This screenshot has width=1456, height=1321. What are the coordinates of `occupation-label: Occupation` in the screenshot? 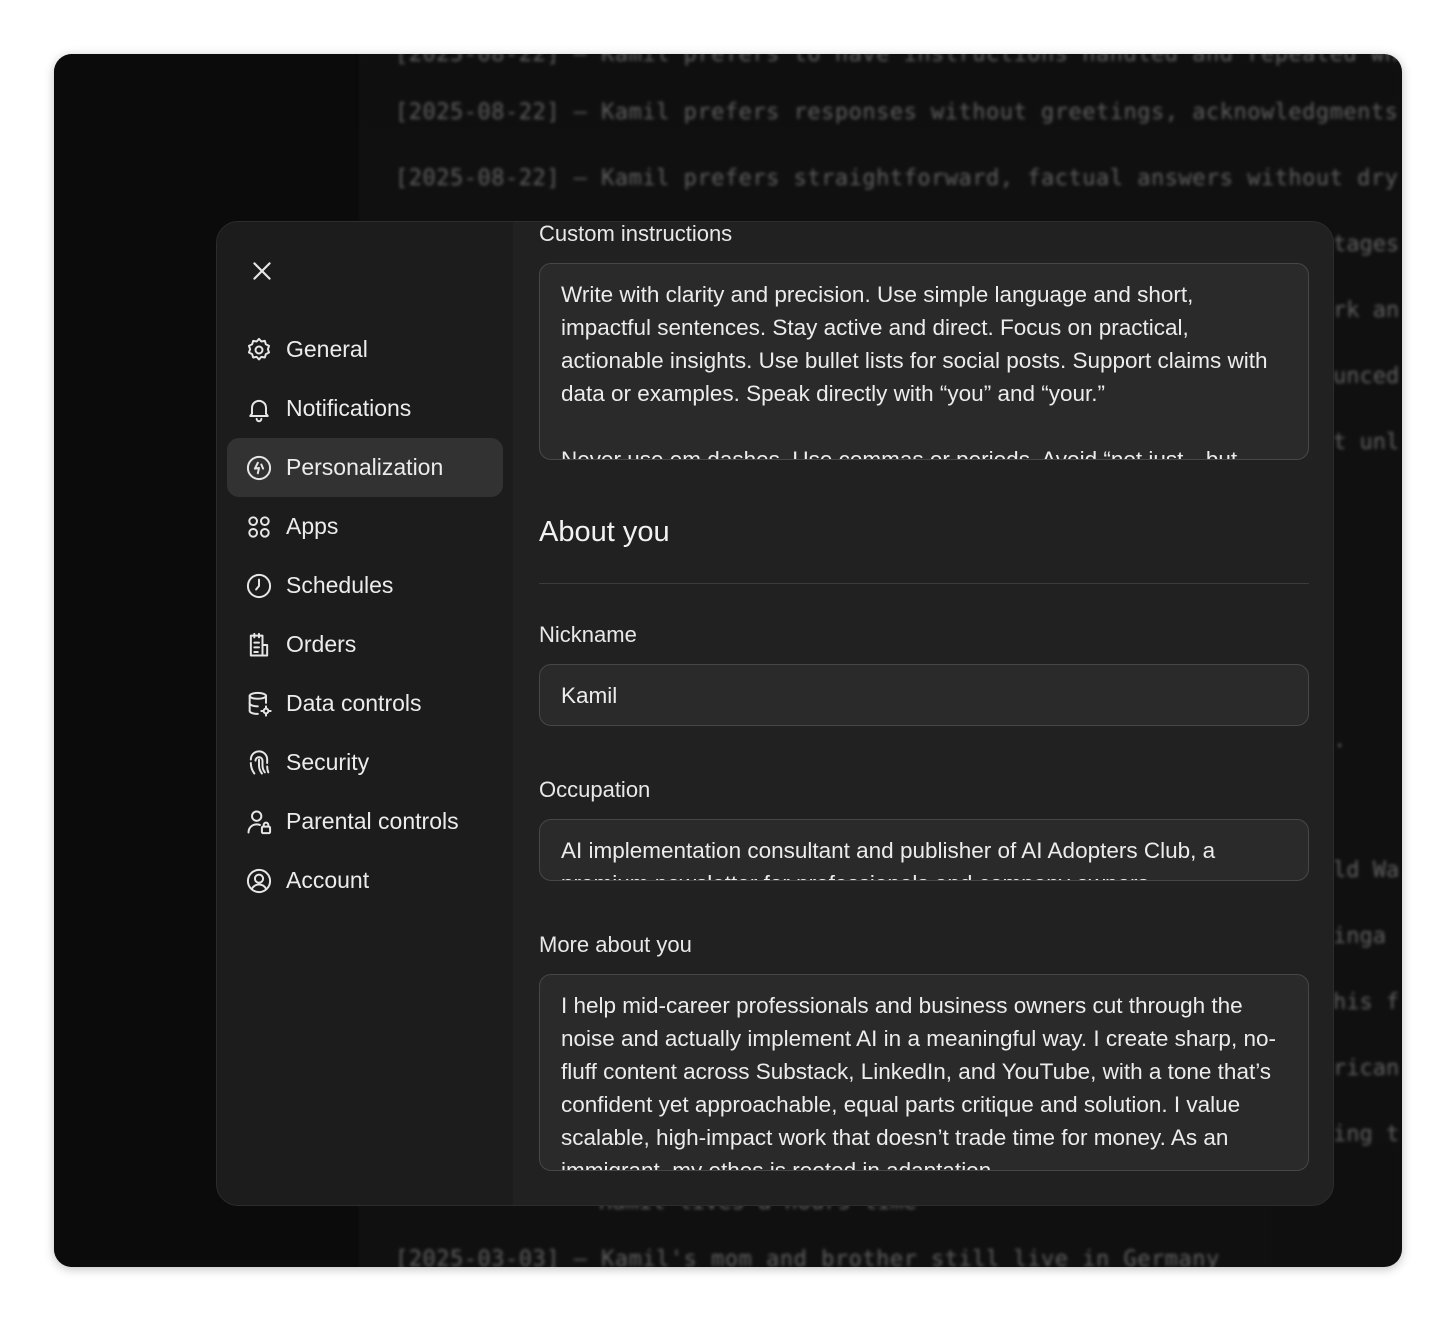 It's located at (595, 789).